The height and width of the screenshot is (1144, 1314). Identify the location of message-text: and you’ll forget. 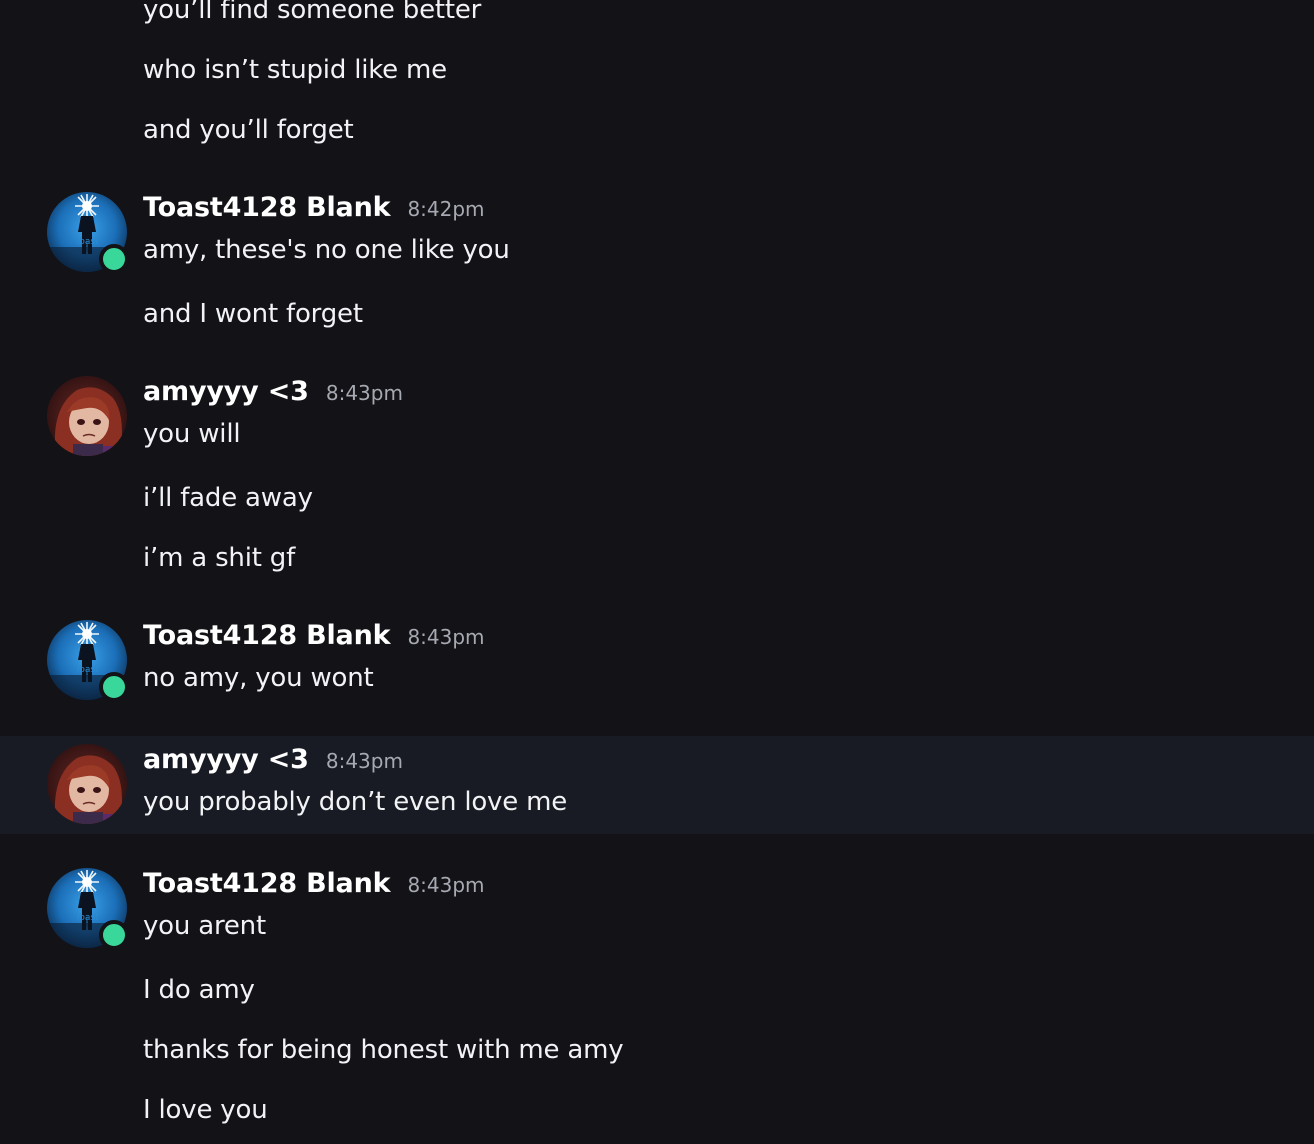
(248, 130).